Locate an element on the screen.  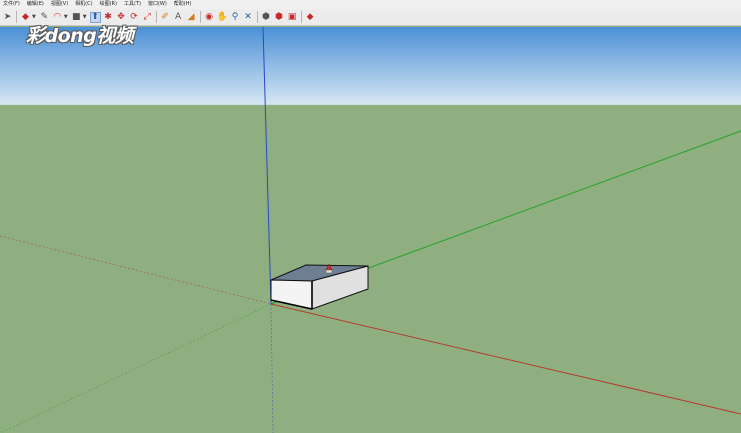
tape-measure-icon: ✐ is located at coordinates (165, 16).